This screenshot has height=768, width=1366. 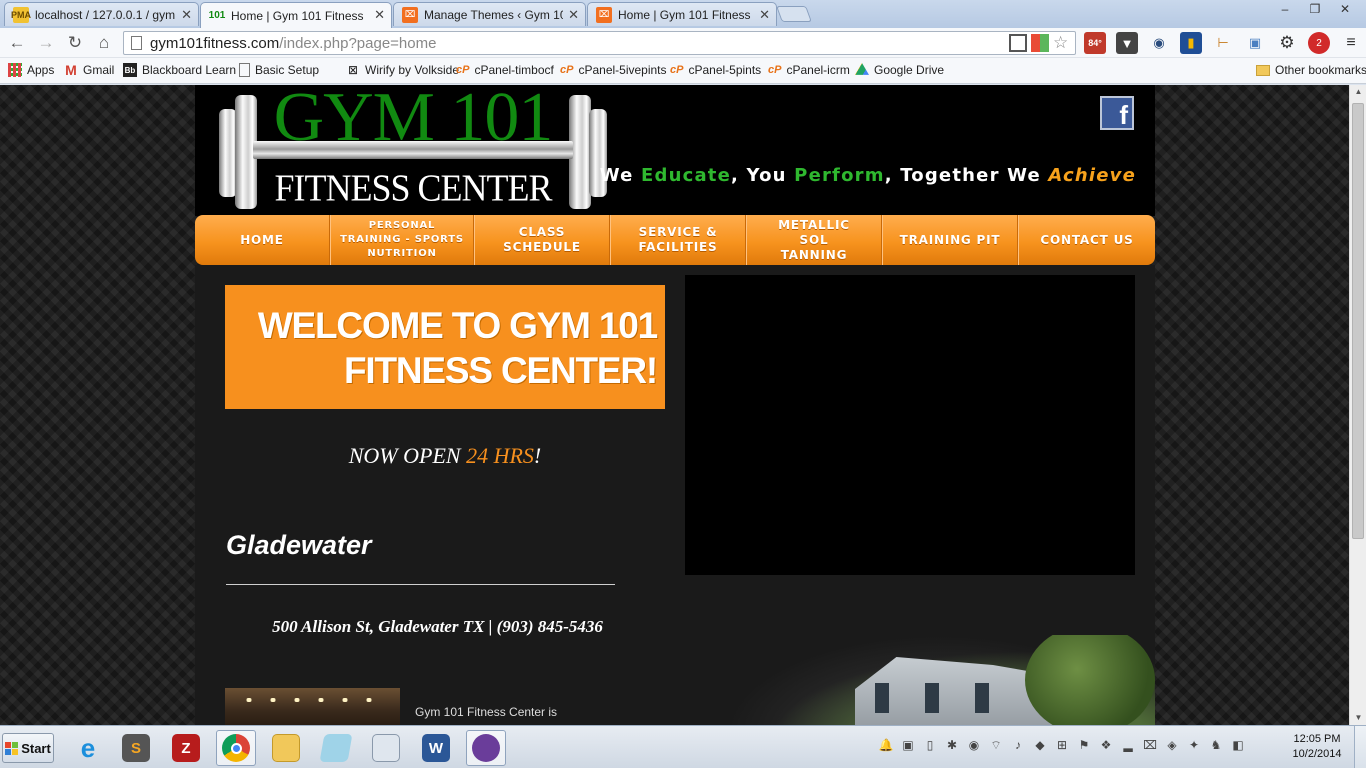 I want to click on tagline-educate: Educate, so click(x=686, y=175).